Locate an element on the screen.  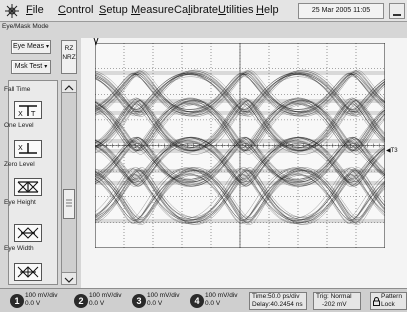
trigger-level: -202 mV is located at coordinates (334, 304).